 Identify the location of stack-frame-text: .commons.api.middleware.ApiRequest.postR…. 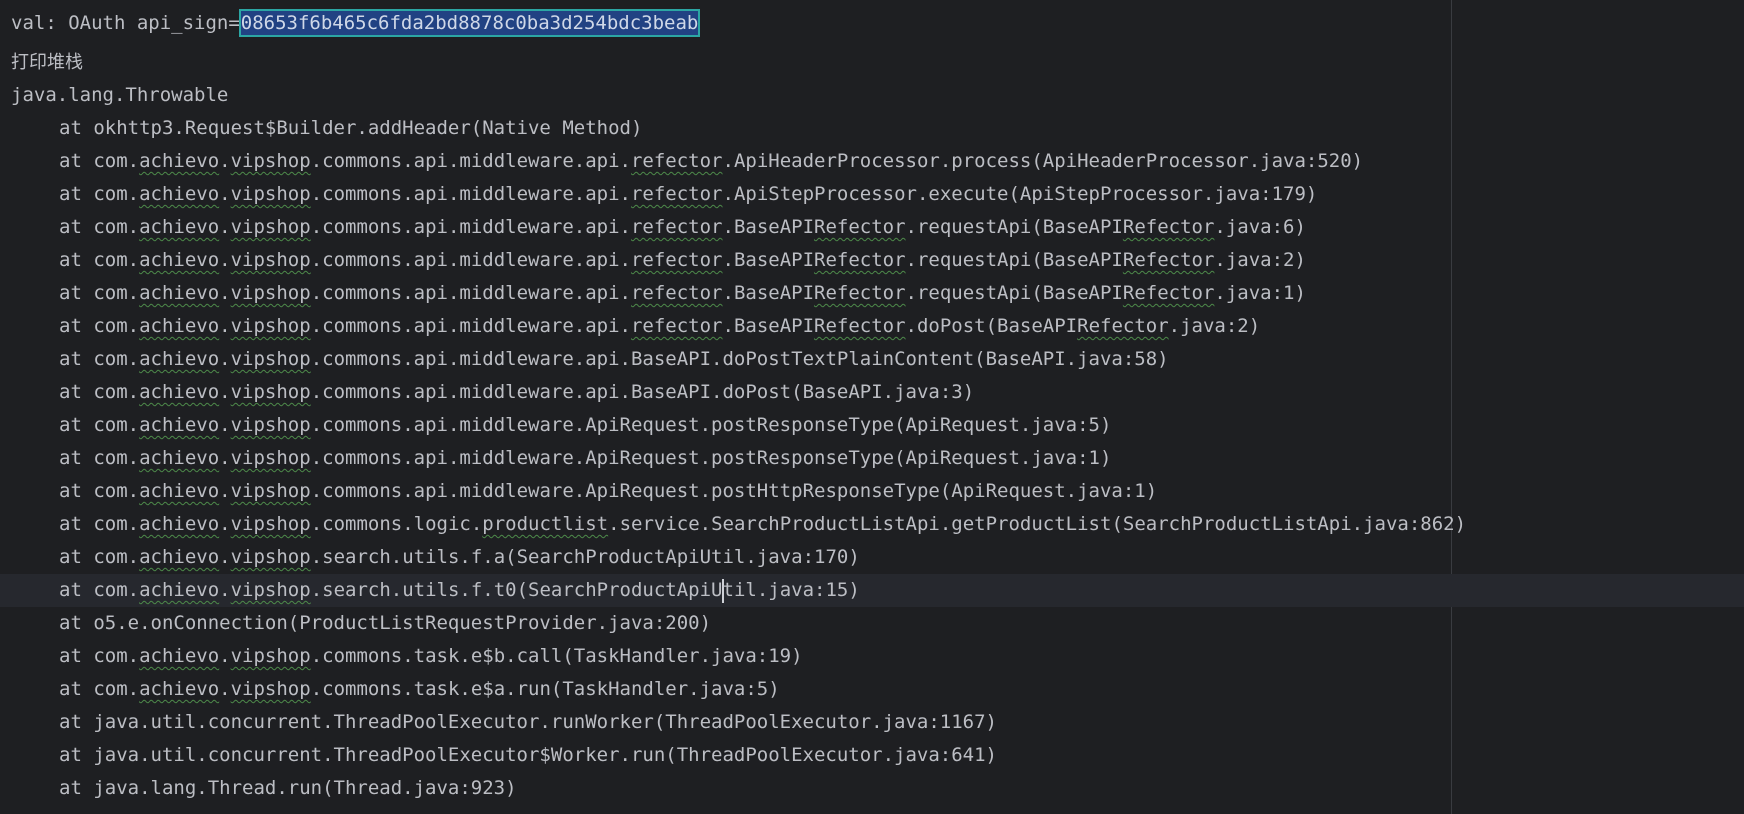
(711, 425).